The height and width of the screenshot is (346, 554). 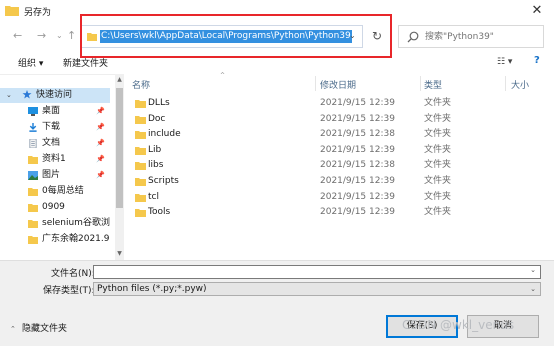 I want to click on filetype-label: 保存类型(T):, so click(x=69, y=291).